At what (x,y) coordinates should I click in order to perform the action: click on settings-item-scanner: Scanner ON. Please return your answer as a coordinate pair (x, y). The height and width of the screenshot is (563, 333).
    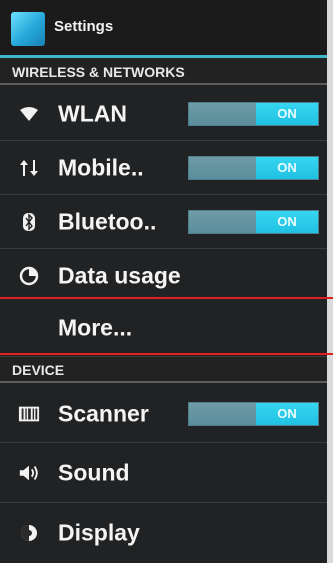
    Looking at the image, I should click on (163, 414).